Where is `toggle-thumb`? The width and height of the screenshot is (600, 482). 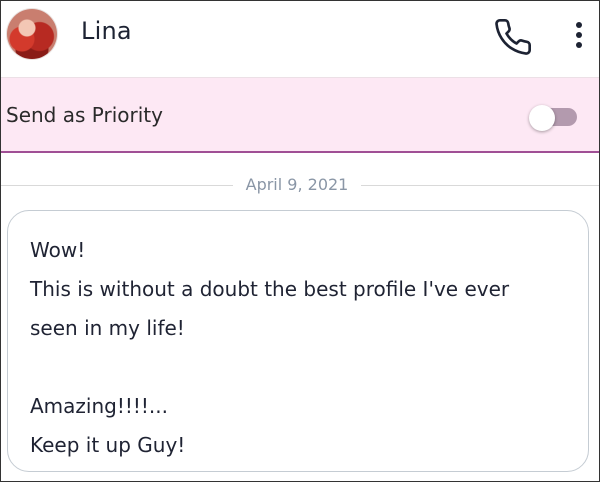
toggle-thumb is located at coordinates (542, 118).